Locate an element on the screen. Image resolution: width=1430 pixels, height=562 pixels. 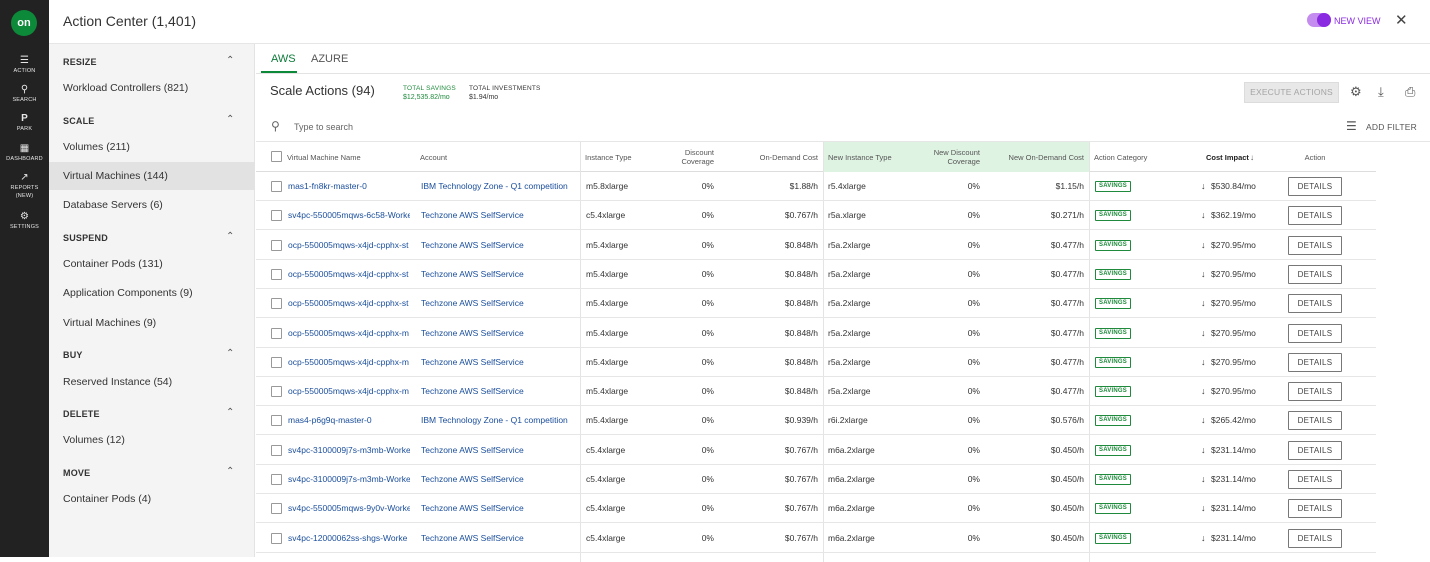
col-new-discount-coverage: New Discount Coverage is located at coordinates (950, 157).